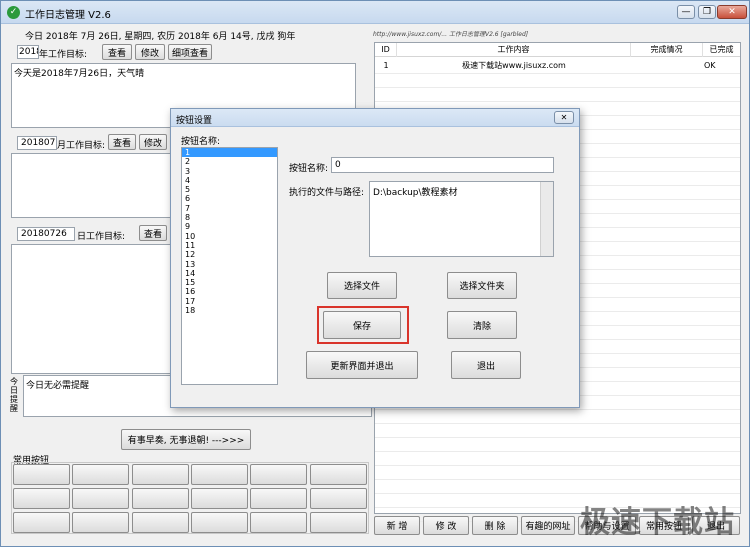 This screenshot has width=750, height=547. What do you see at coordinates (229, 180) in the screenshot?
I see `list-item: 4` at bounding box center [229, 180].